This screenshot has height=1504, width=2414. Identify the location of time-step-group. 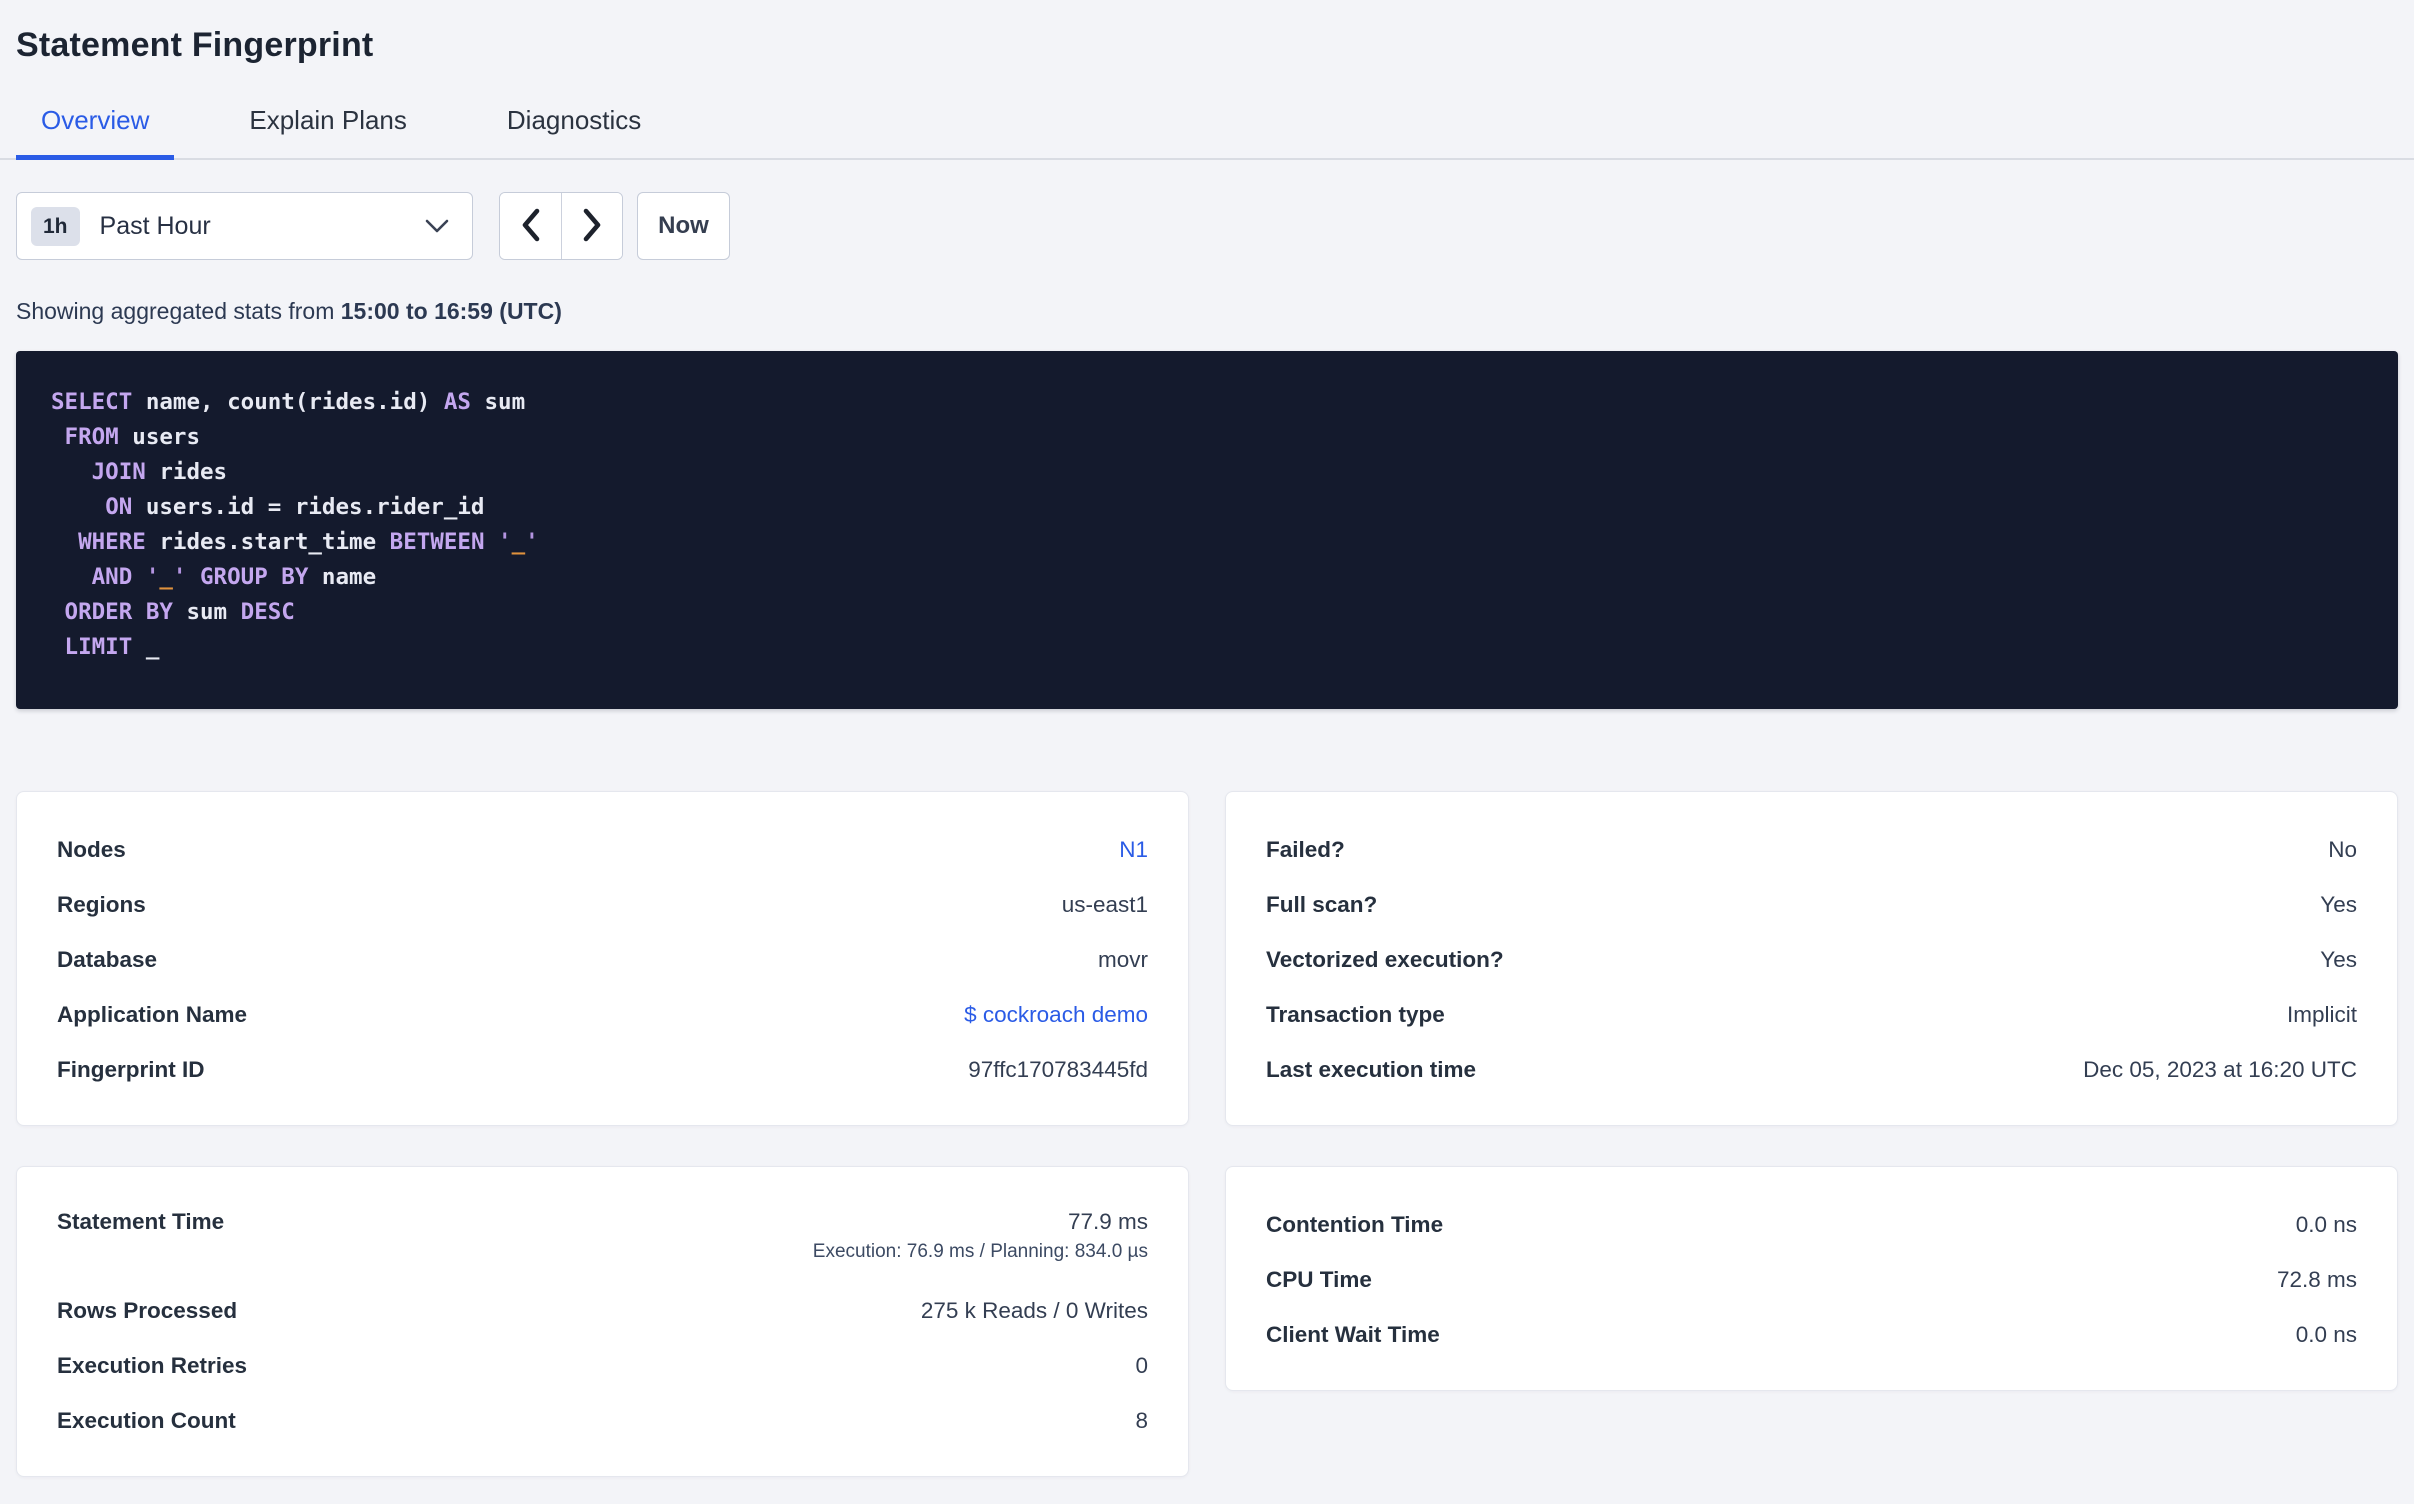
(561, 226).